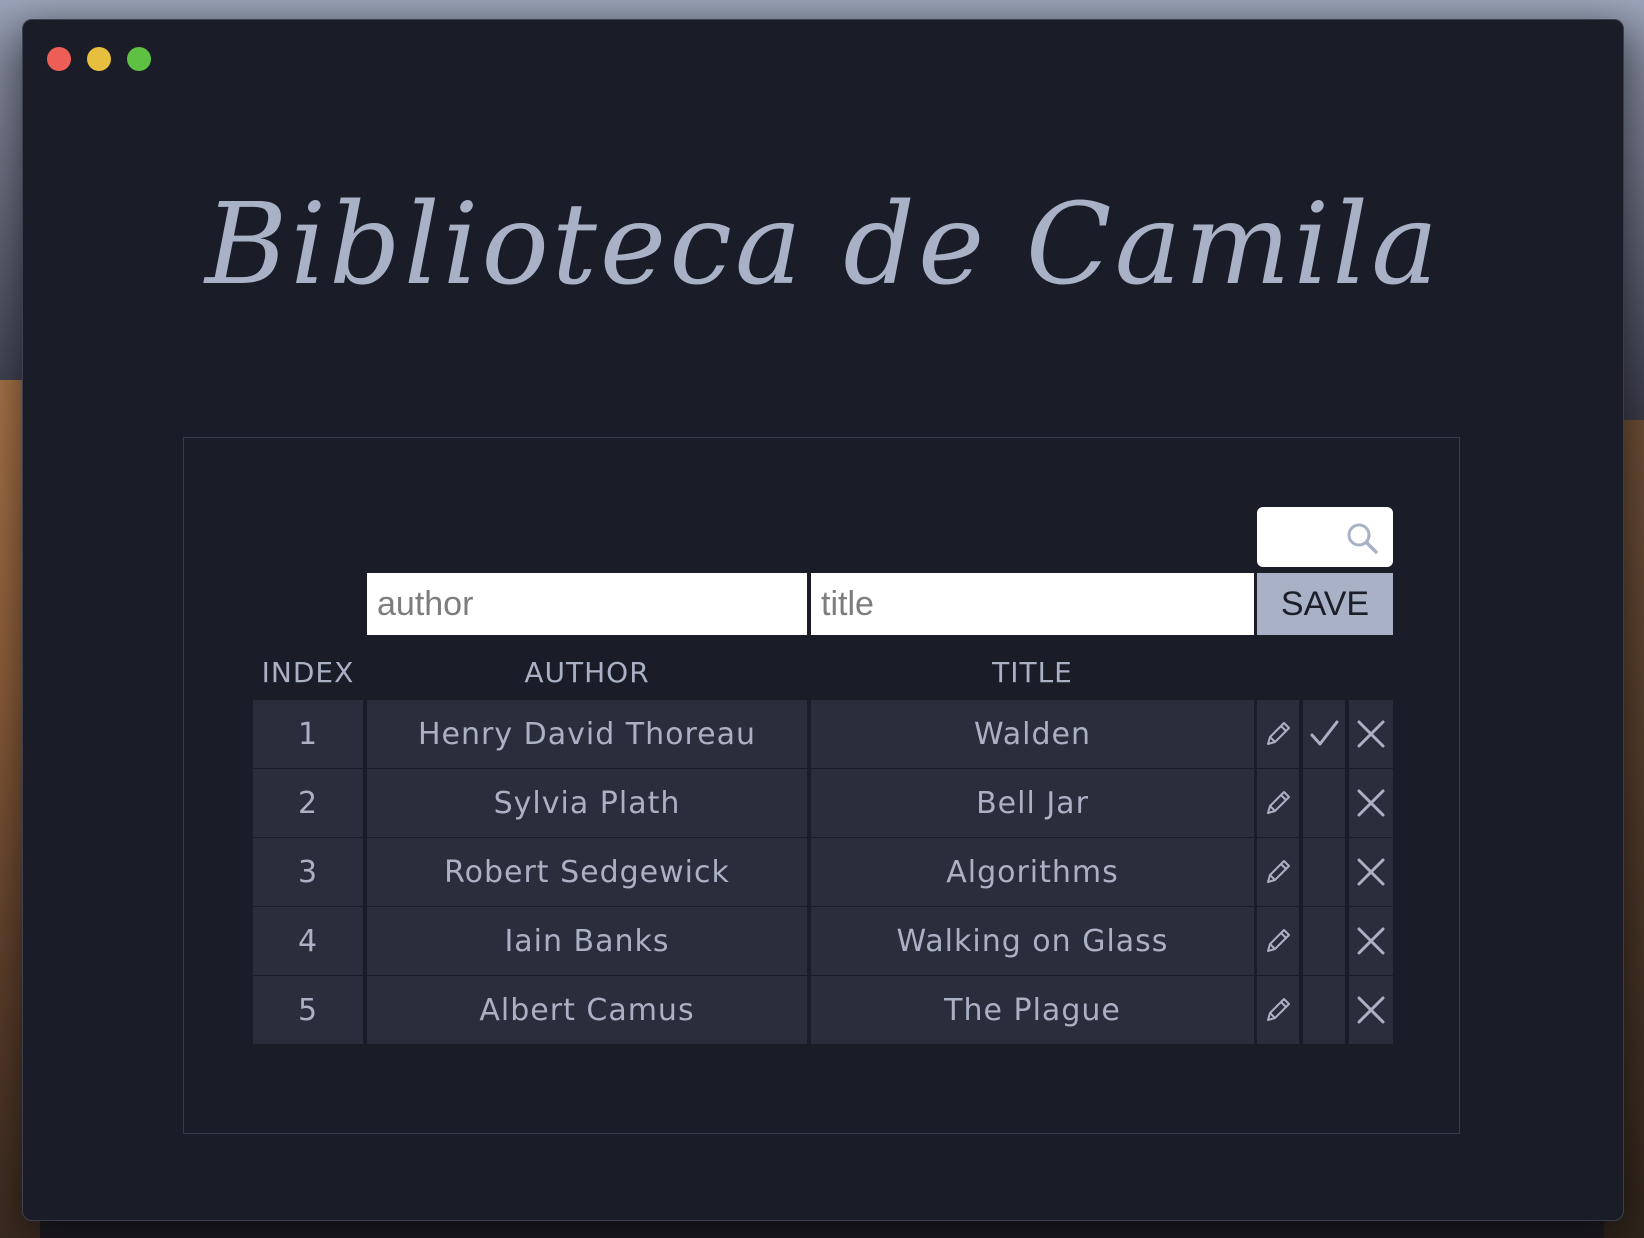 The height and width of the screenshot is (1238, 1644). Describe the element at coordinates (1032, 1010) in the screenshot. I see `row-title: The Plague` at that location.